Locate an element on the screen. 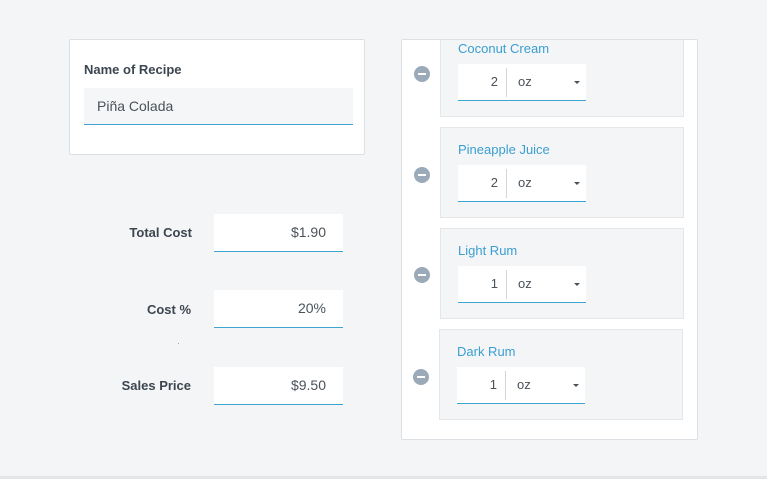  sales-price-field: $9.50 is located at coordinates (278, 386).